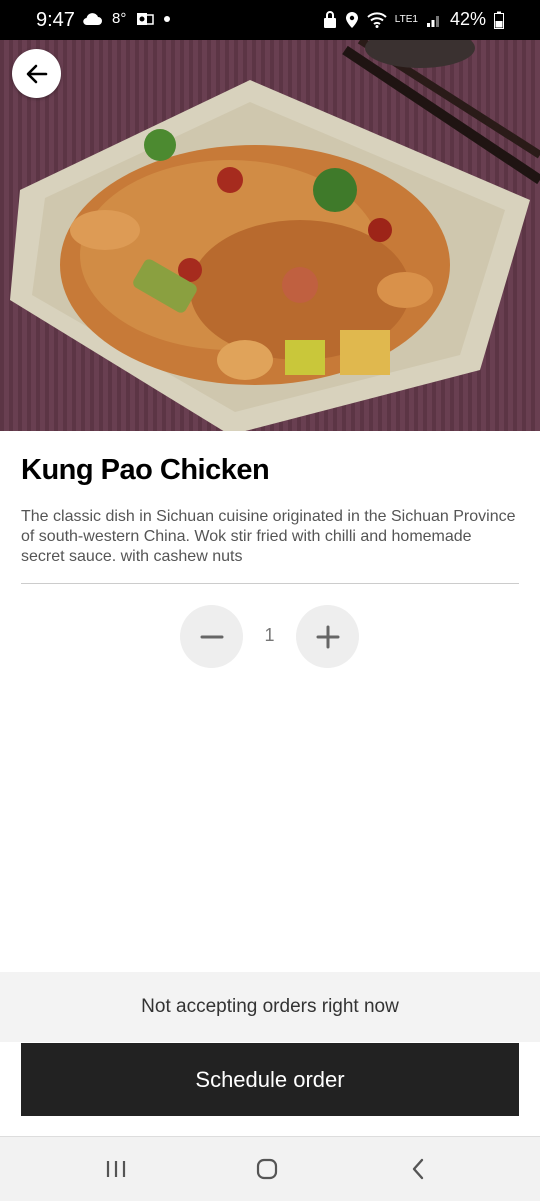  I want to click on arrow-left-icon, so click(36, 73).